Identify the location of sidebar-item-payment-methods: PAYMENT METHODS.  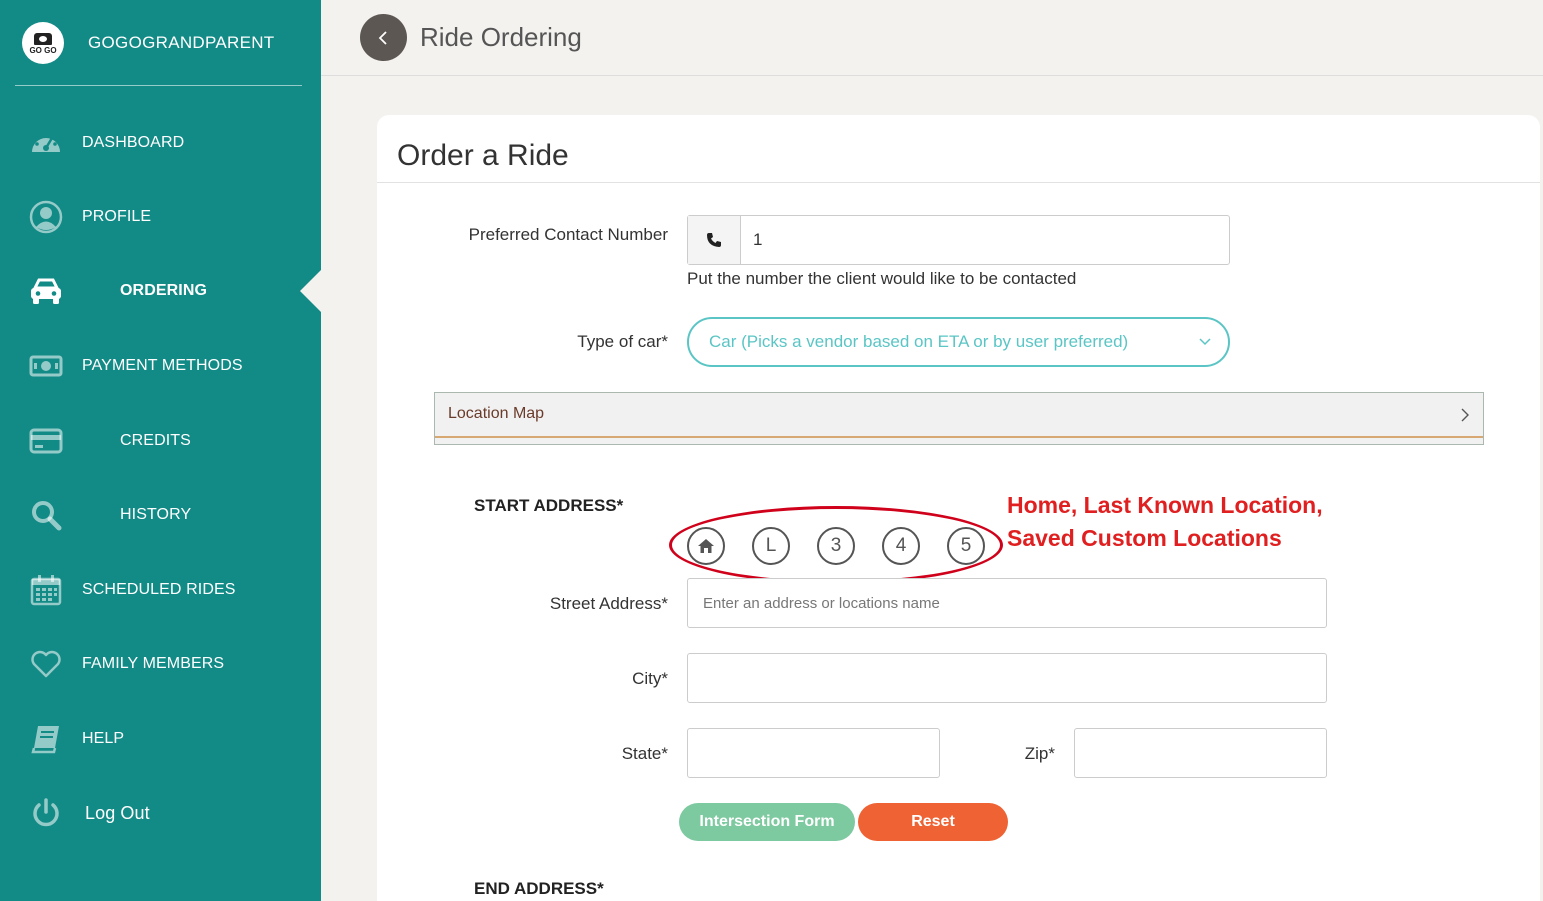
(160, 366).